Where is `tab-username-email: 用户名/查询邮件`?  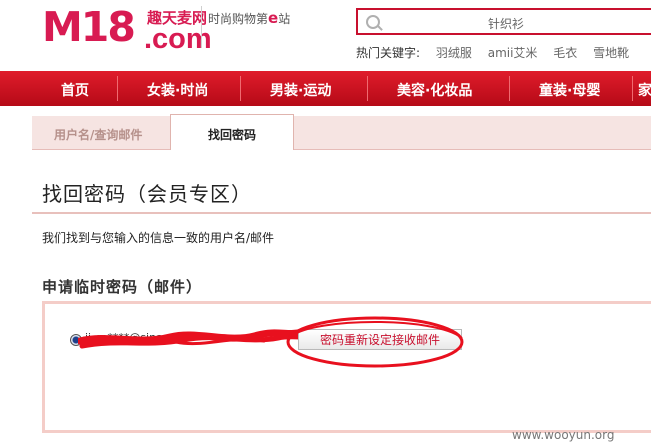
tab-username-email: 用户名/查询邮件 is located at coordinates (98, 134).